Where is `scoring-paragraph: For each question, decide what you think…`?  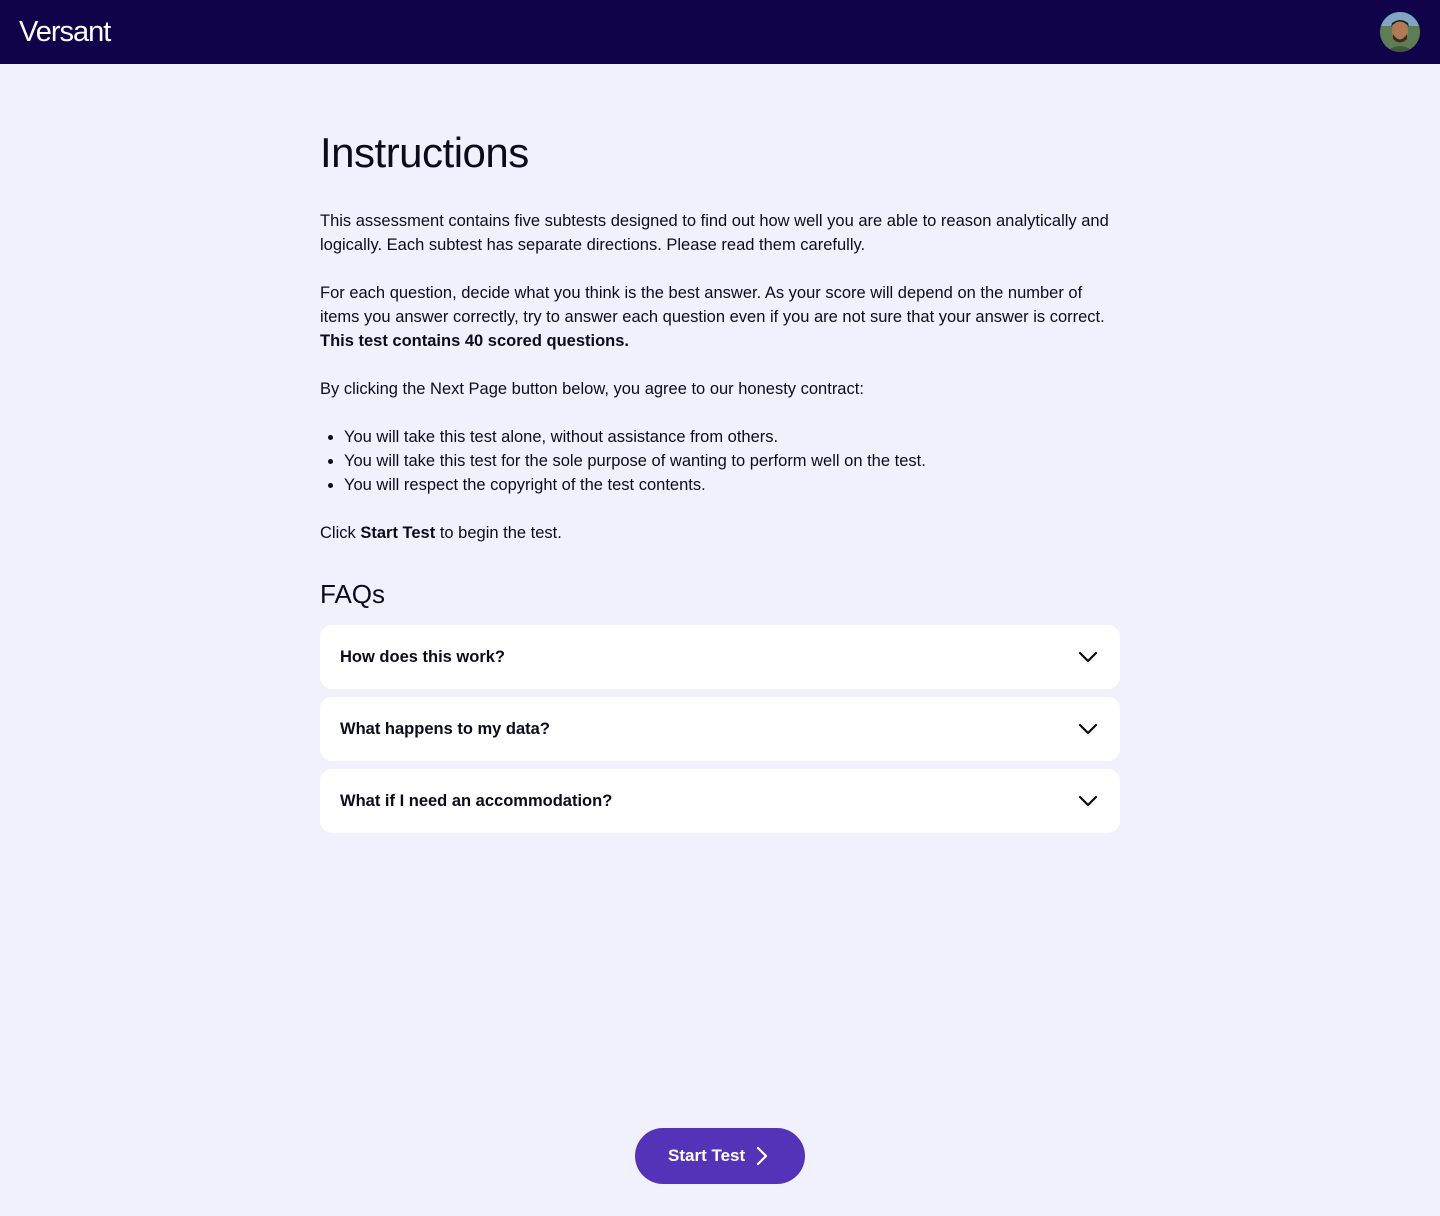 scoring-paragraph: For each question, decide what you think… is located at coordinates (720, 317).